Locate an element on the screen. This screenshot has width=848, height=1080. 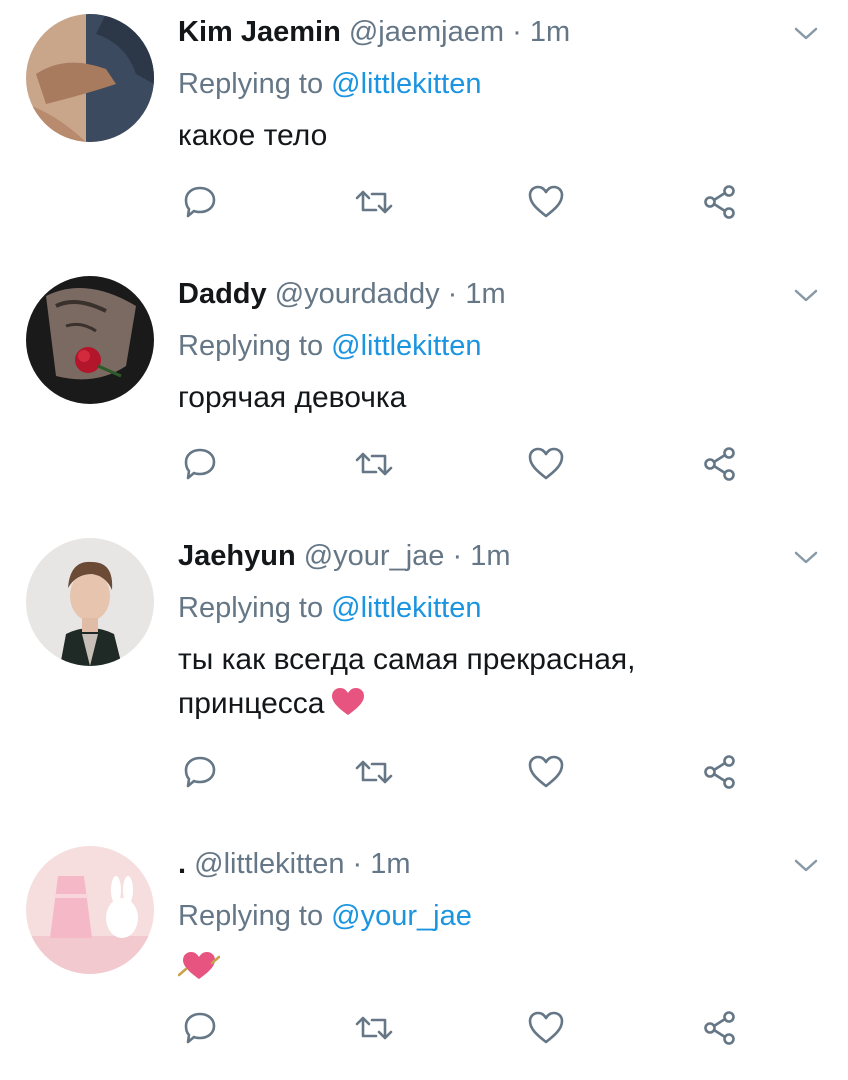
tweet-header: . @littlekitten · 1m is located at coordinates (294, 864).